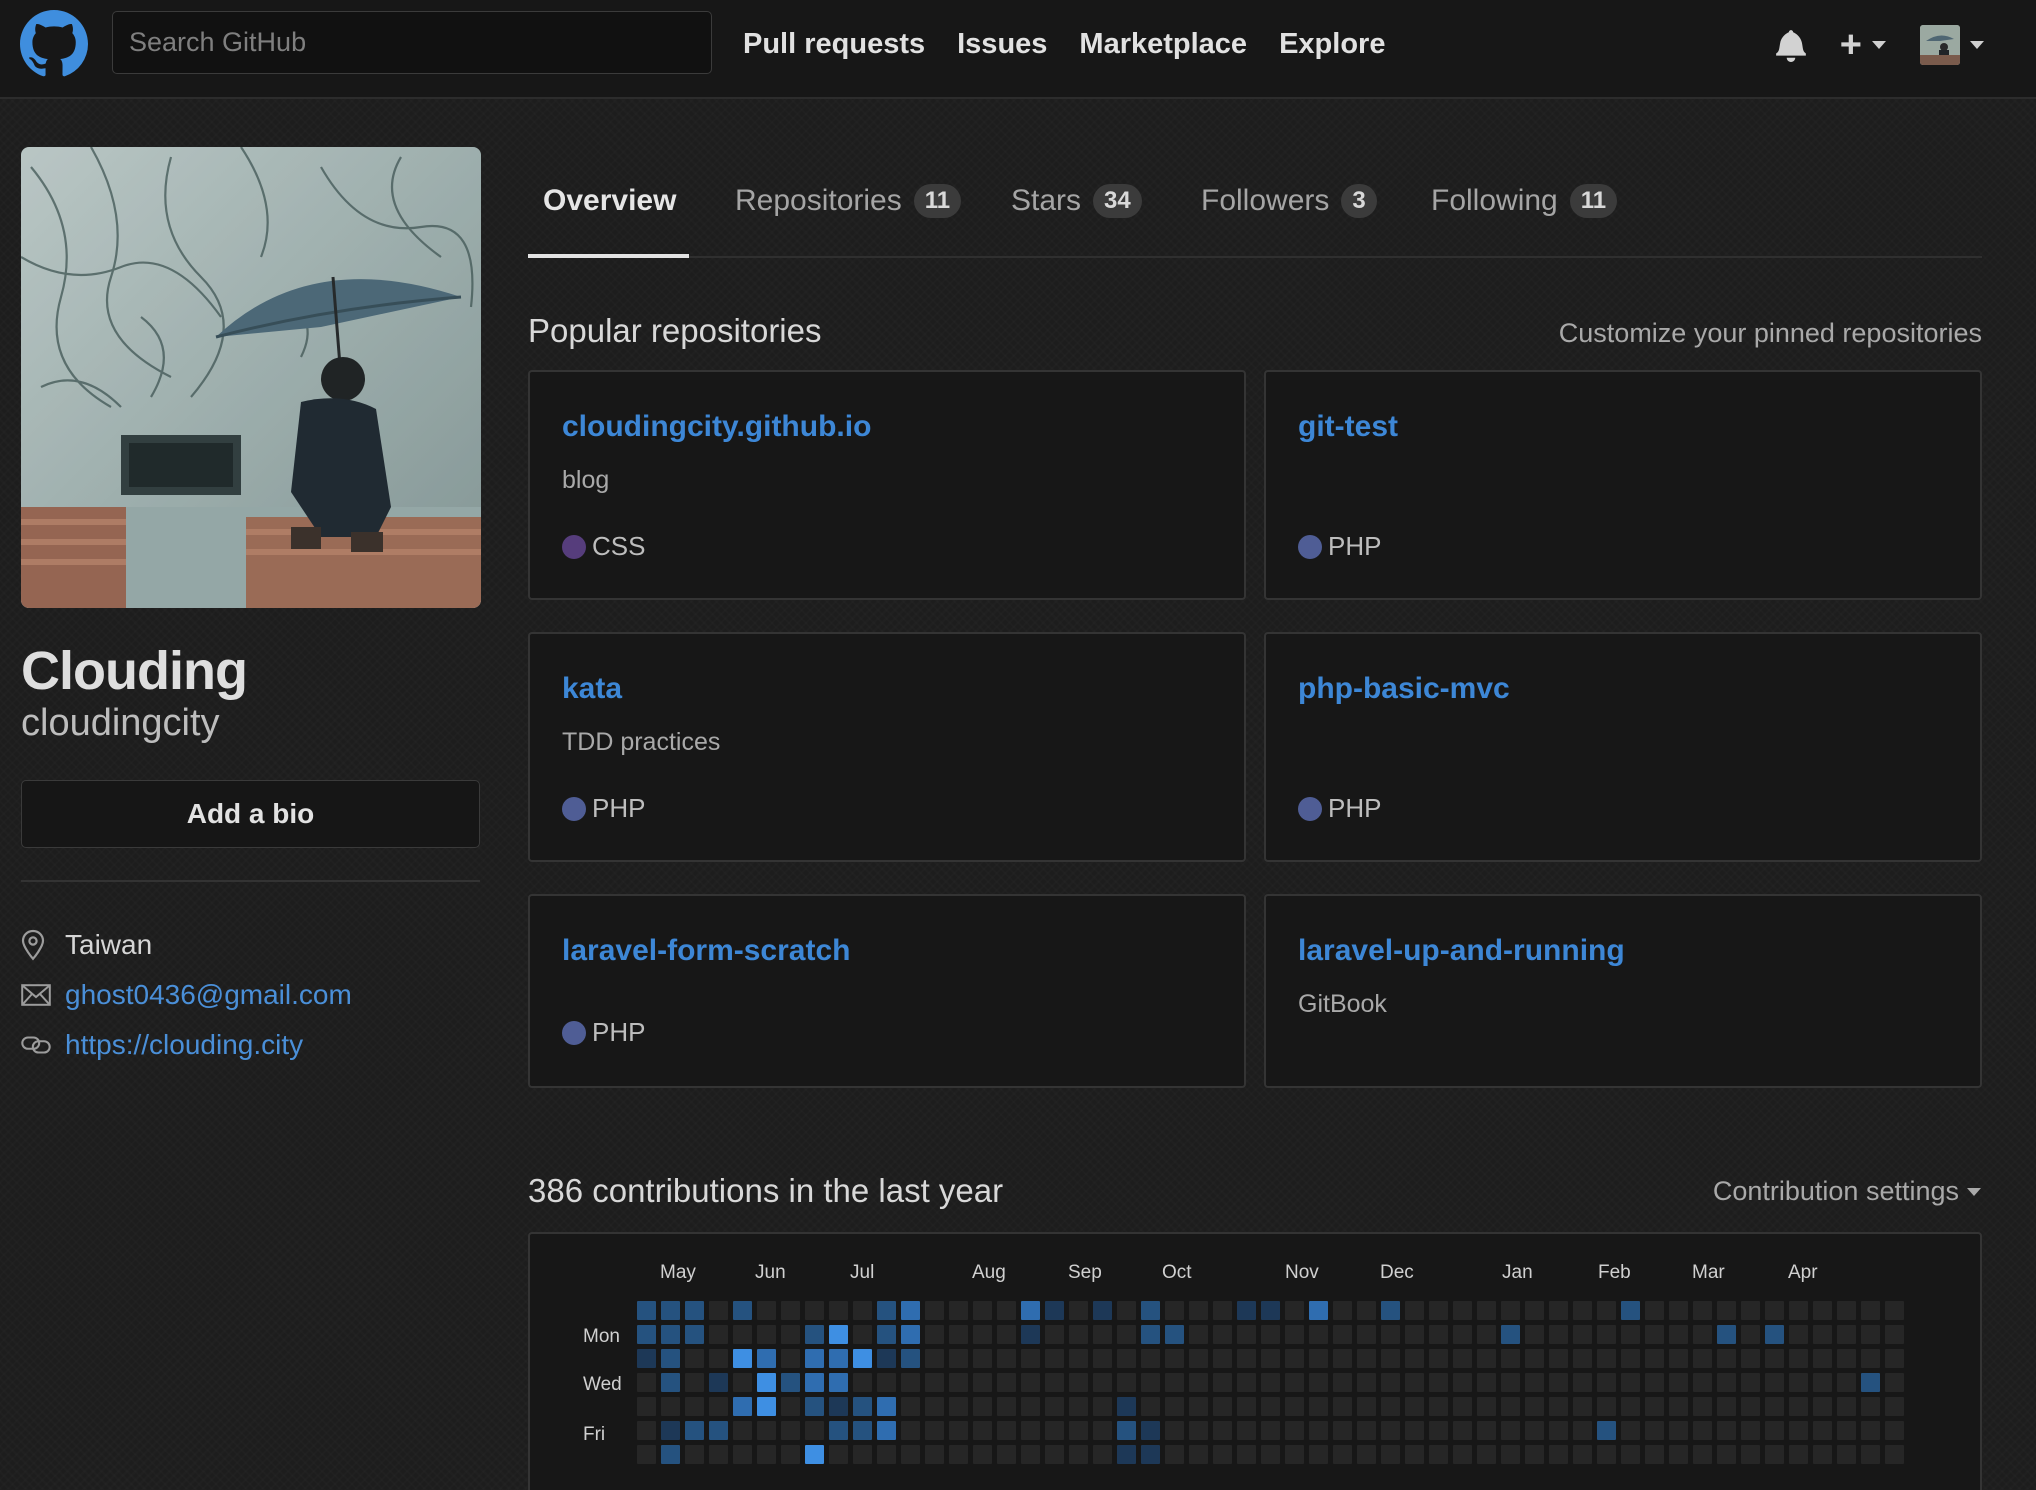 This screenshot has width=2036, height=1490. Describe the element at coordinates (592, 689) in the screenshot. I see `repo-name-link: kata` at that location.